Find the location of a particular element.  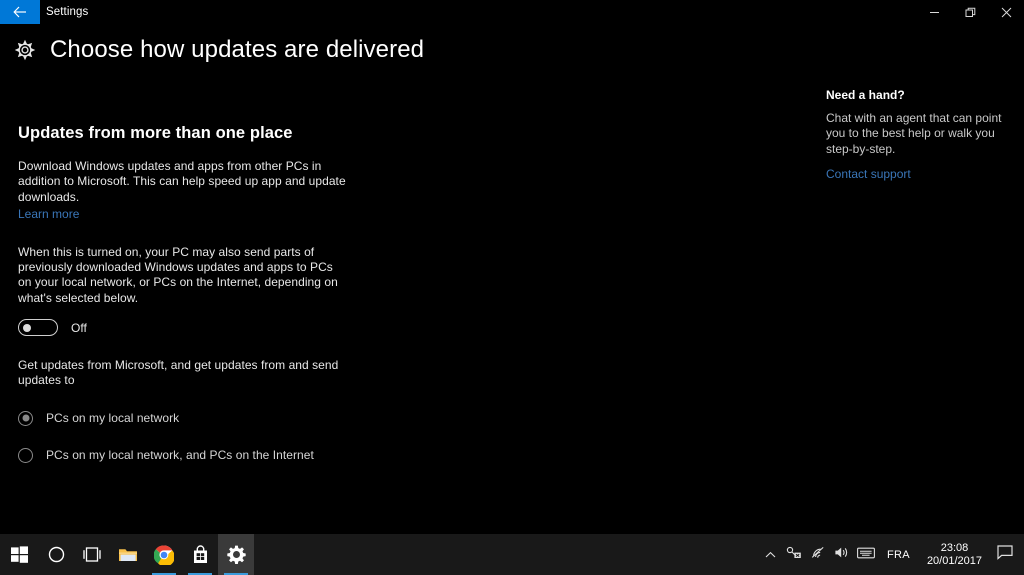

page-title: Choose how updates are delivered is located at coordinates (237, 49).